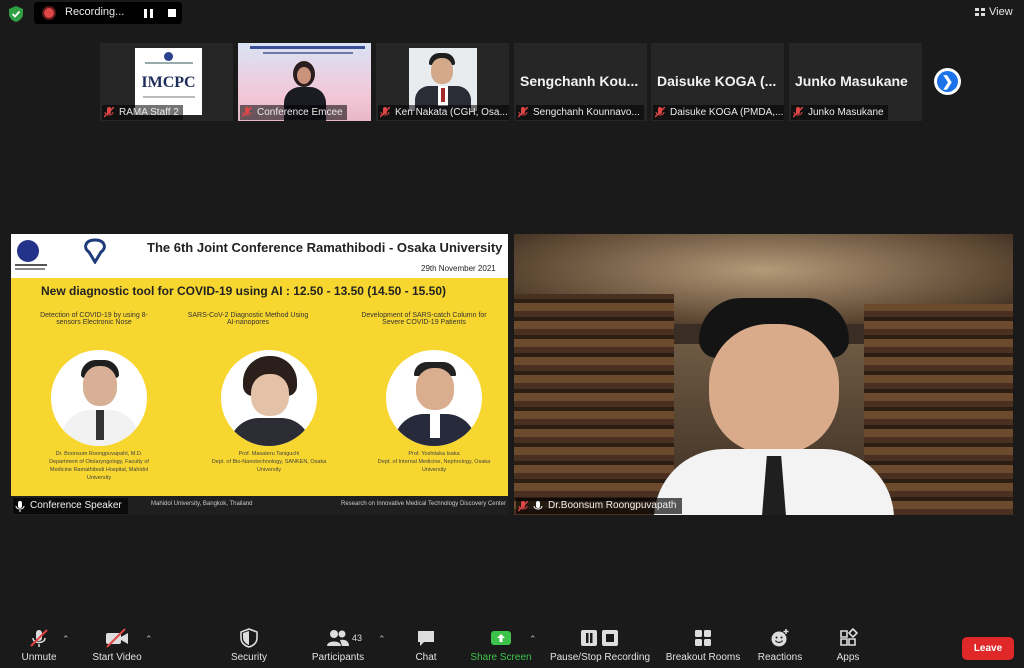 This screenshot has width=1024, height=668. I want to click on view-grid-icon, so click(980, 12).